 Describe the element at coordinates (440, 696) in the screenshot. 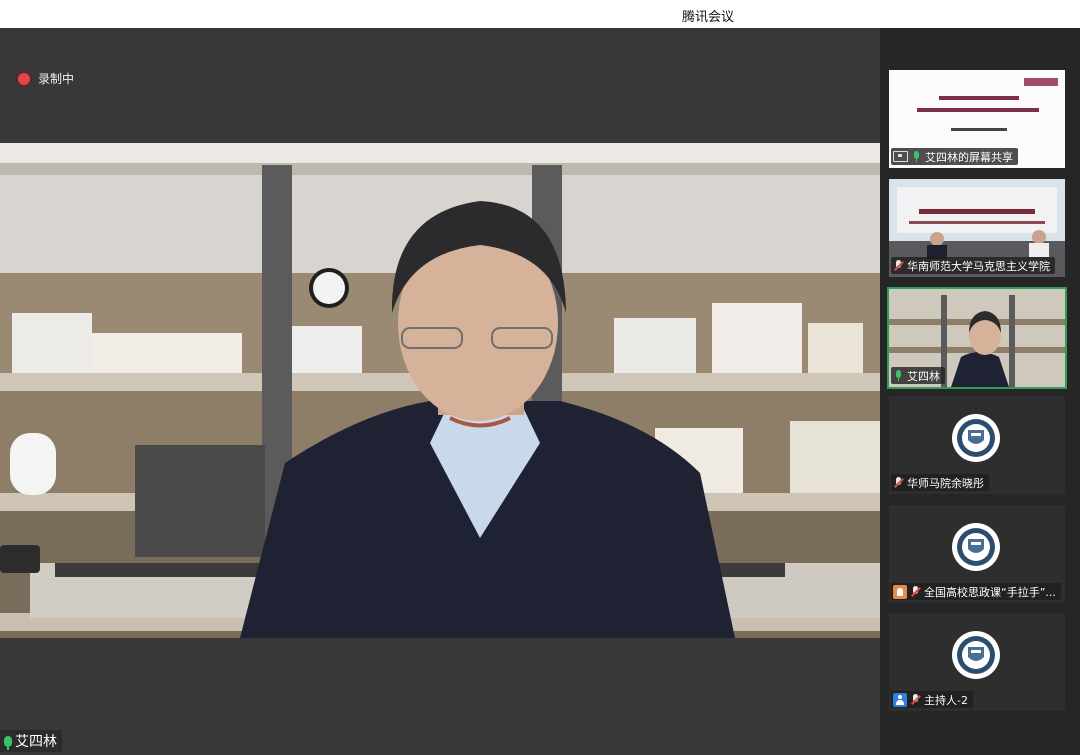

I see `main-video-bottom-bar` at that location.